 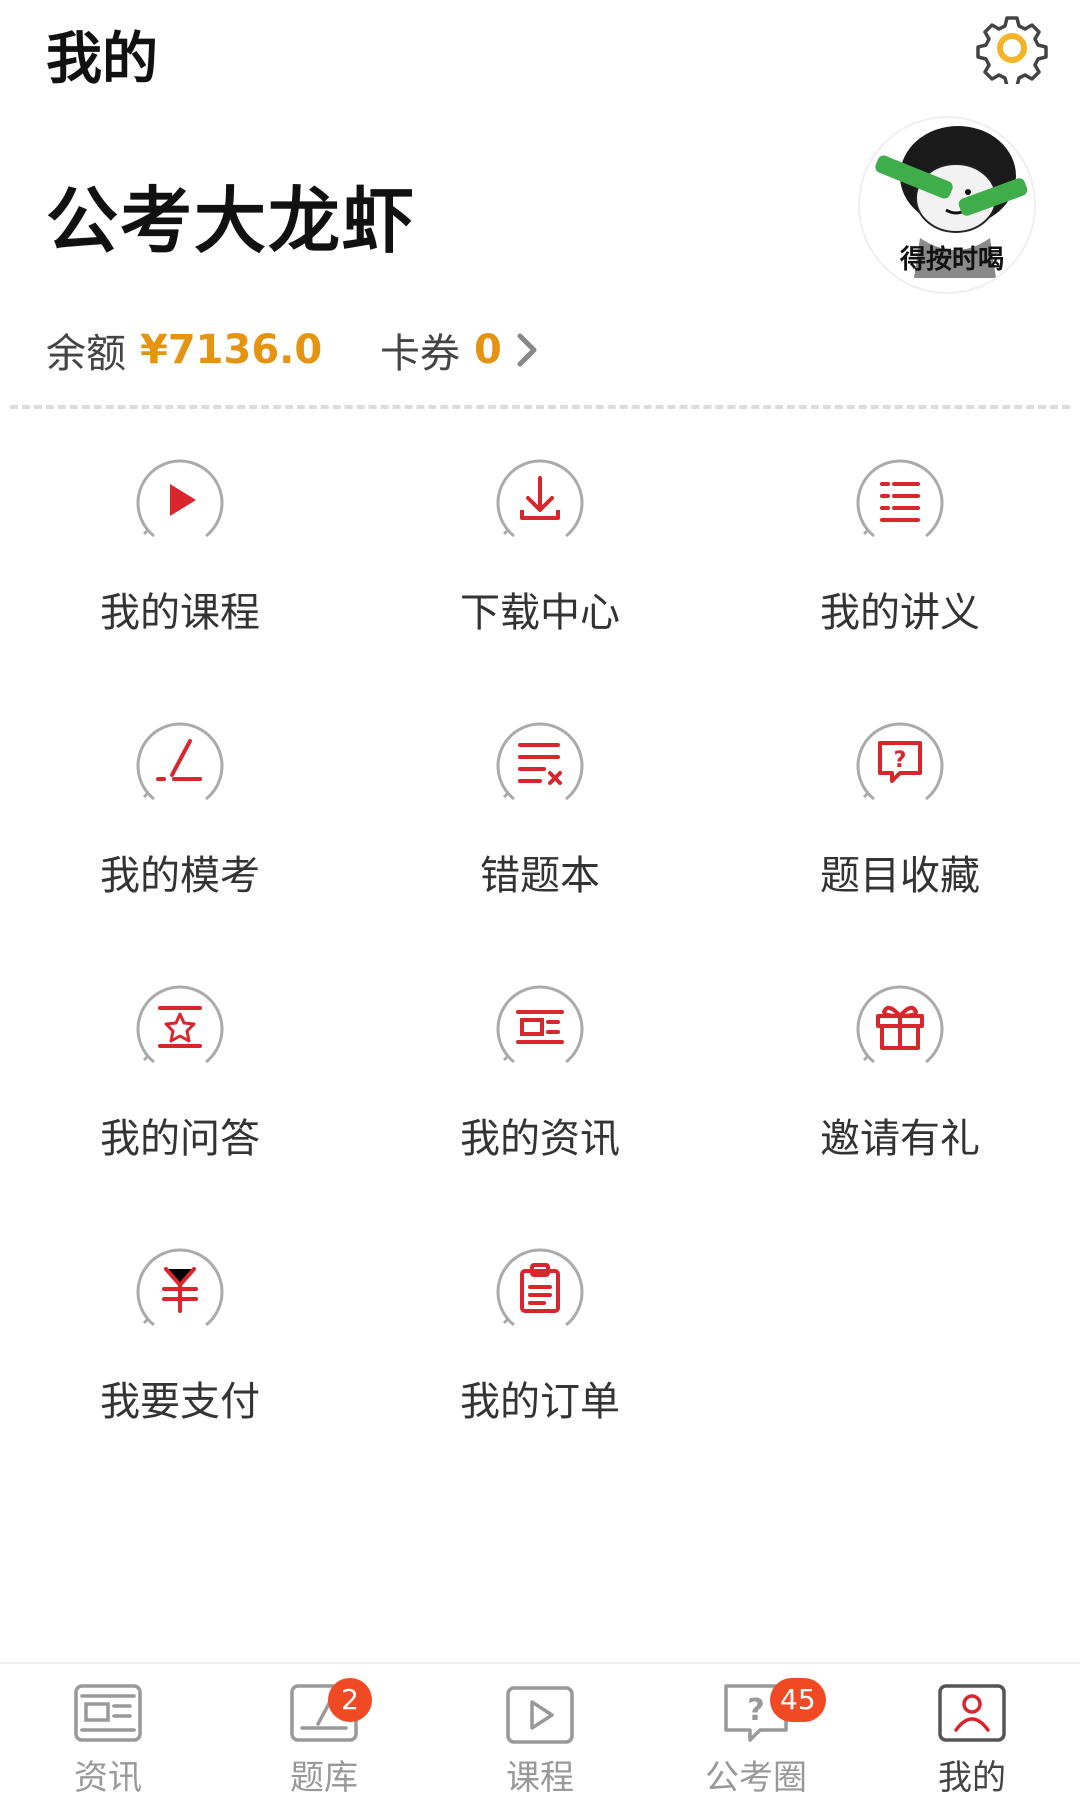 I want to click on question-bubble-icon: ?, so click(x=900, y=761).